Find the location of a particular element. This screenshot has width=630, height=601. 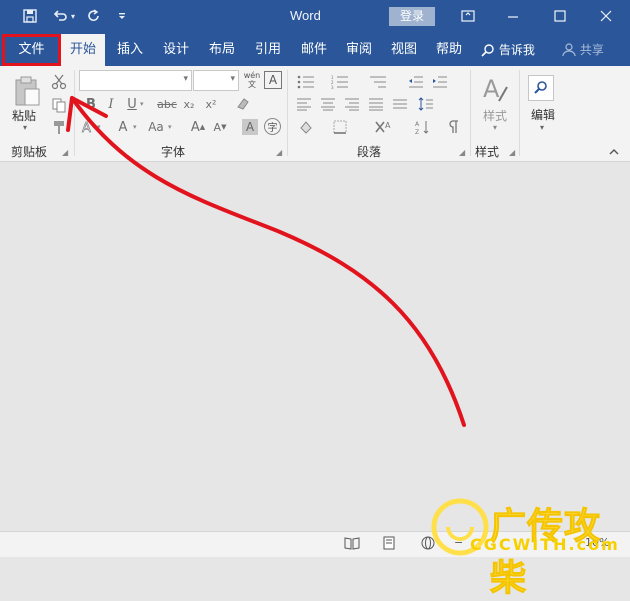

tab-mailings: 邮件 is located at coordinates (314, 50).